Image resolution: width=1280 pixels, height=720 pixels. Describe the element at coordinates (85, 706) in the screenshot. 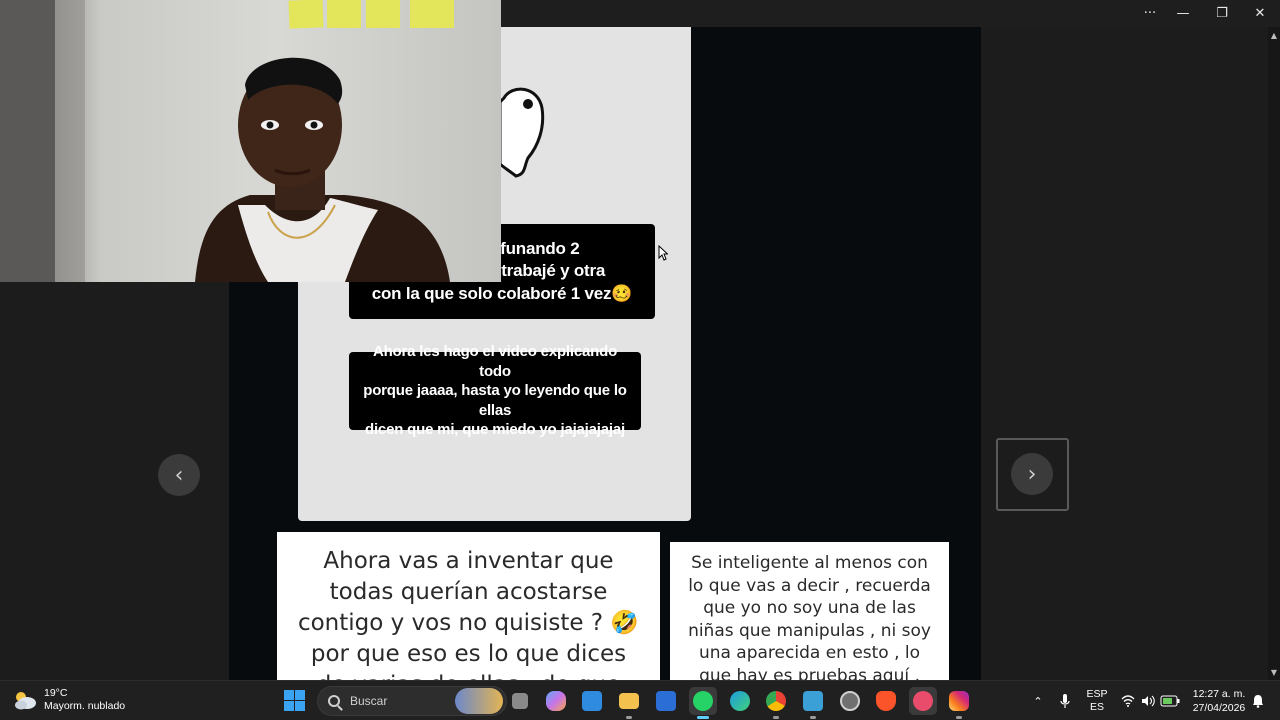

I see `weather-description: Mayorm. nublado` at that location.